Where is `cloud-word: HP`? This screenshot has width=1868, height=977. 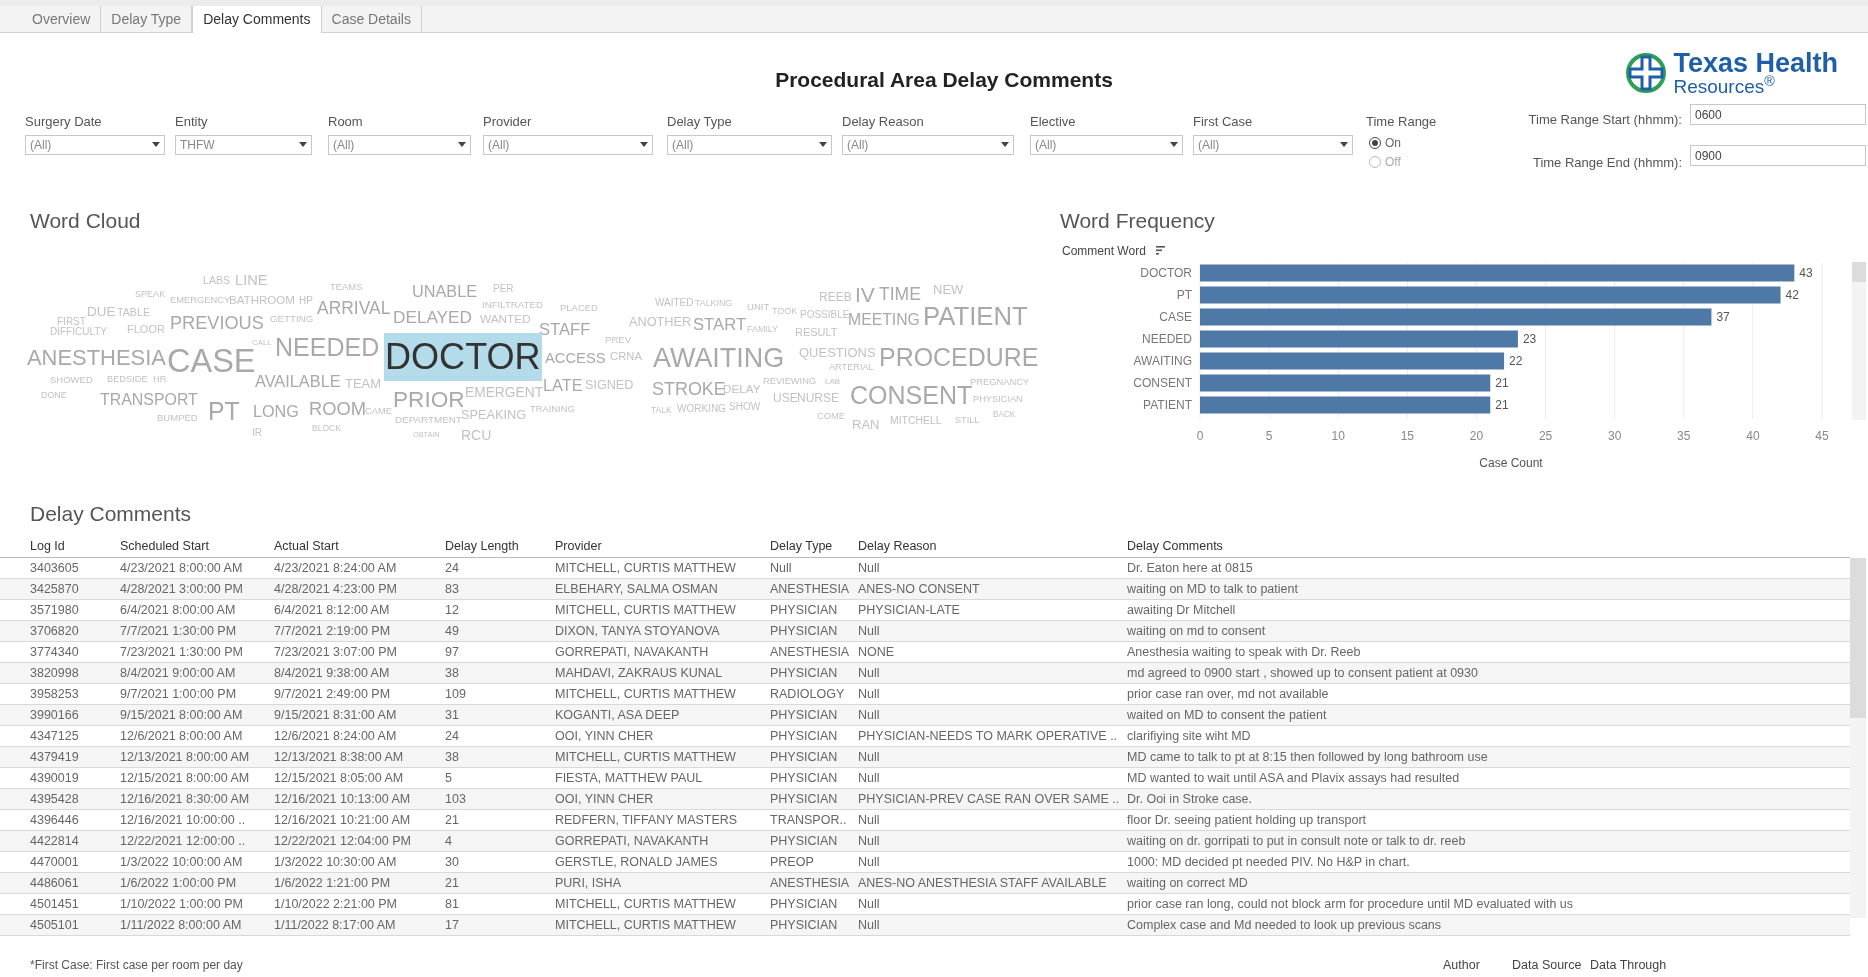 cloud-word: HP is located at coordinates (306, 301).